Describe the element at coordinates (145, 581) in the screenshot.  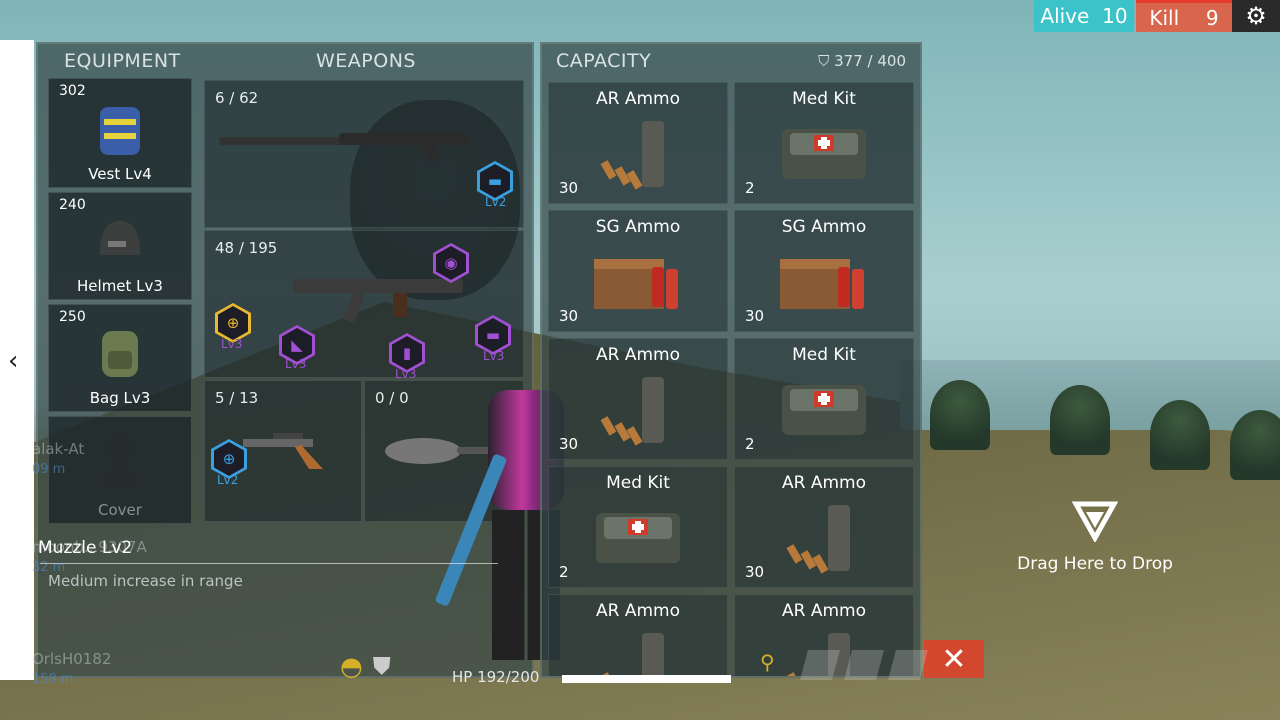
I see `attachment-description: Medium increase in range` at that location.